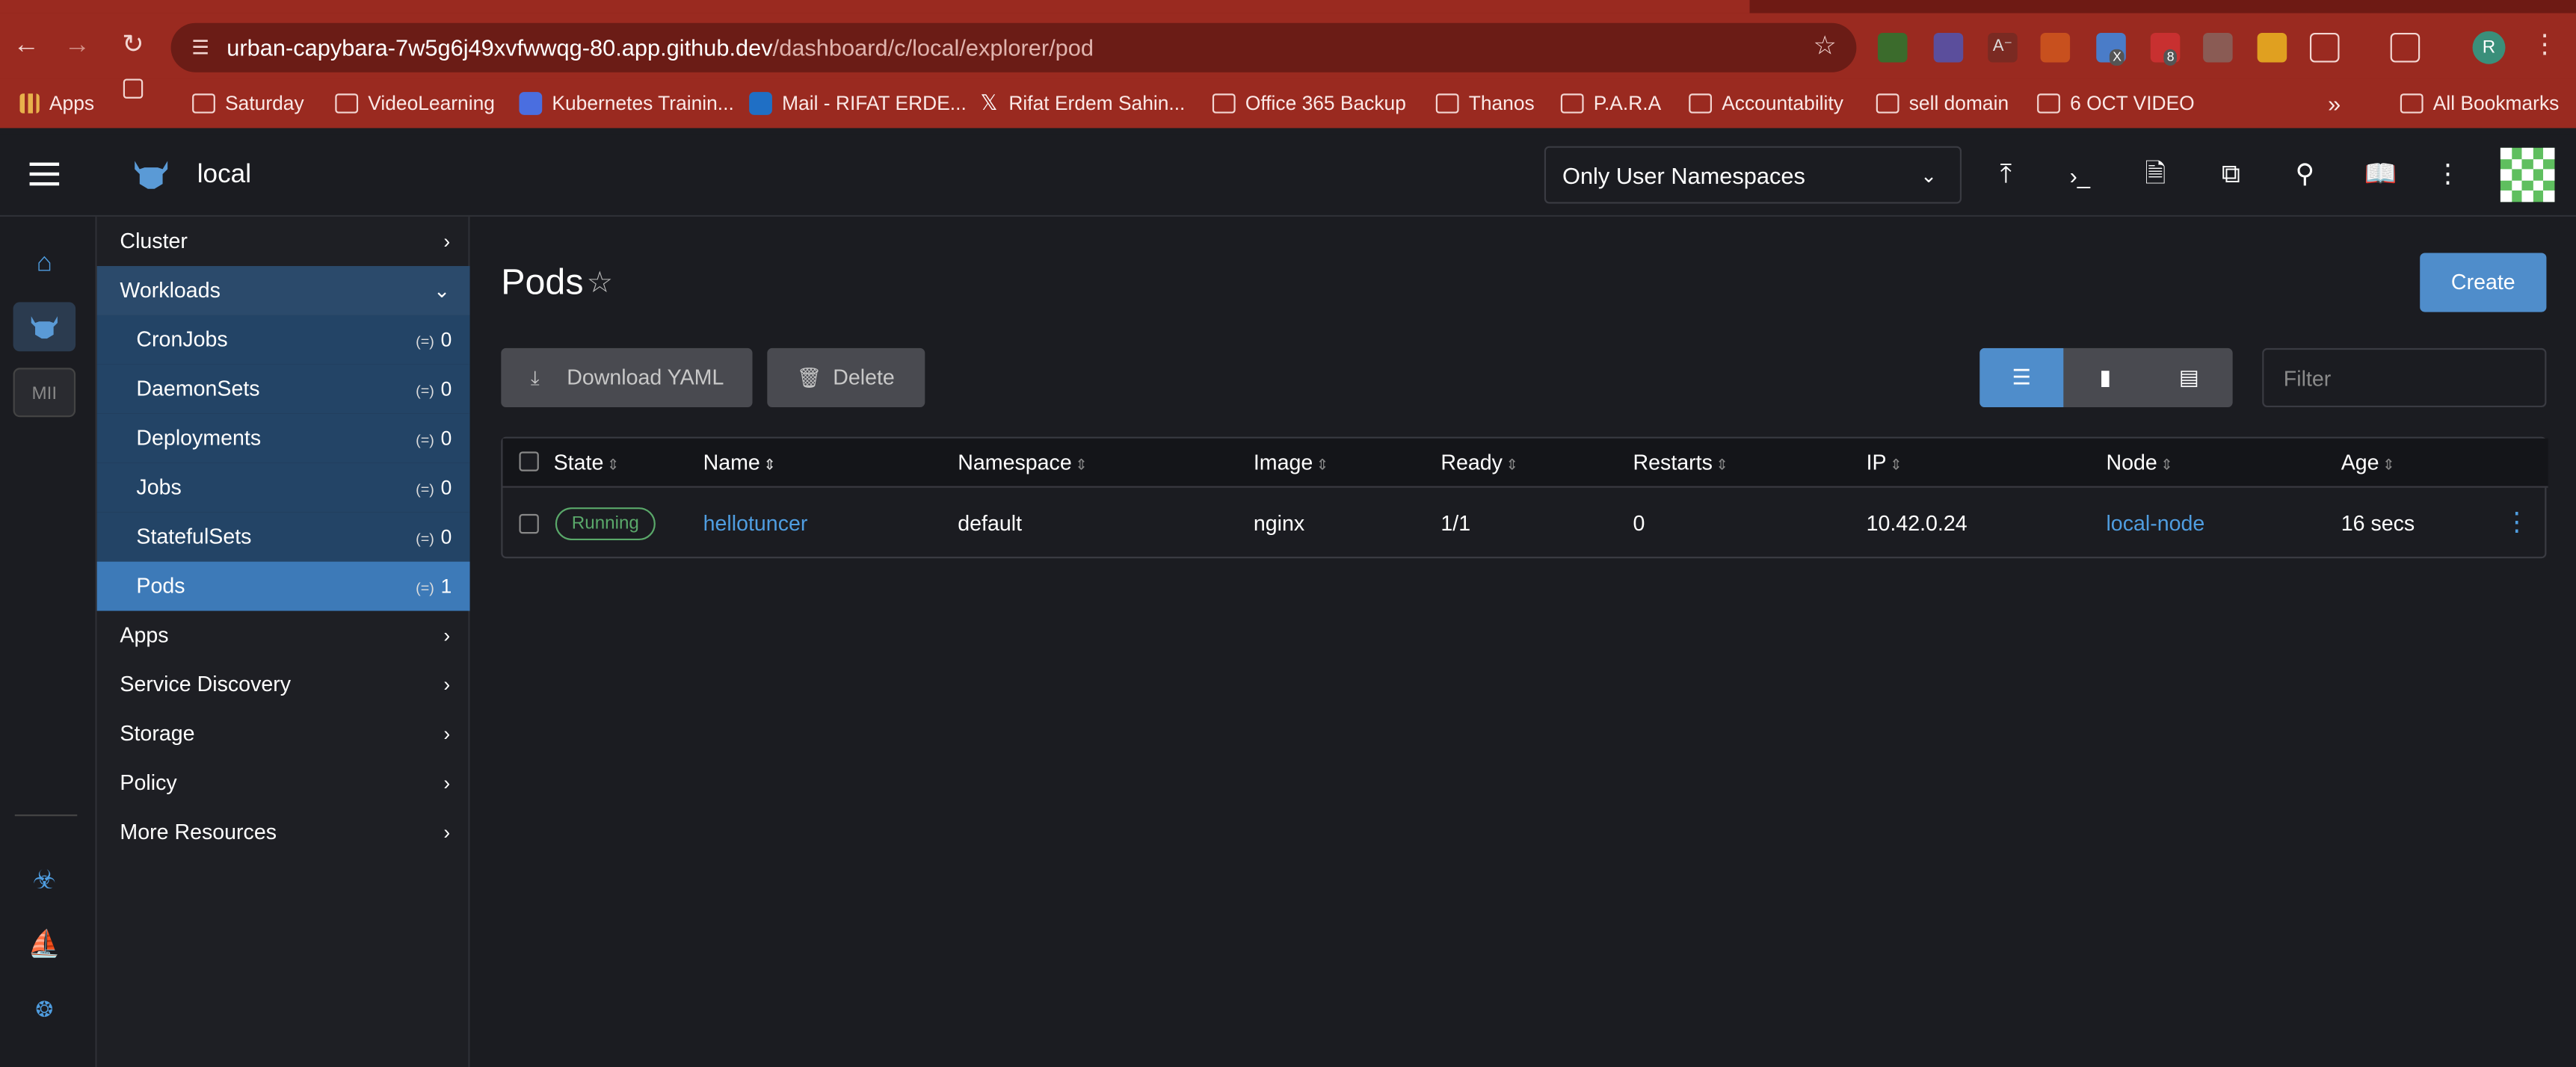 Image resolution: width=2576 pixels, height=1067 pixels. I want to click on delete-label: Delete, so click(864, 376).